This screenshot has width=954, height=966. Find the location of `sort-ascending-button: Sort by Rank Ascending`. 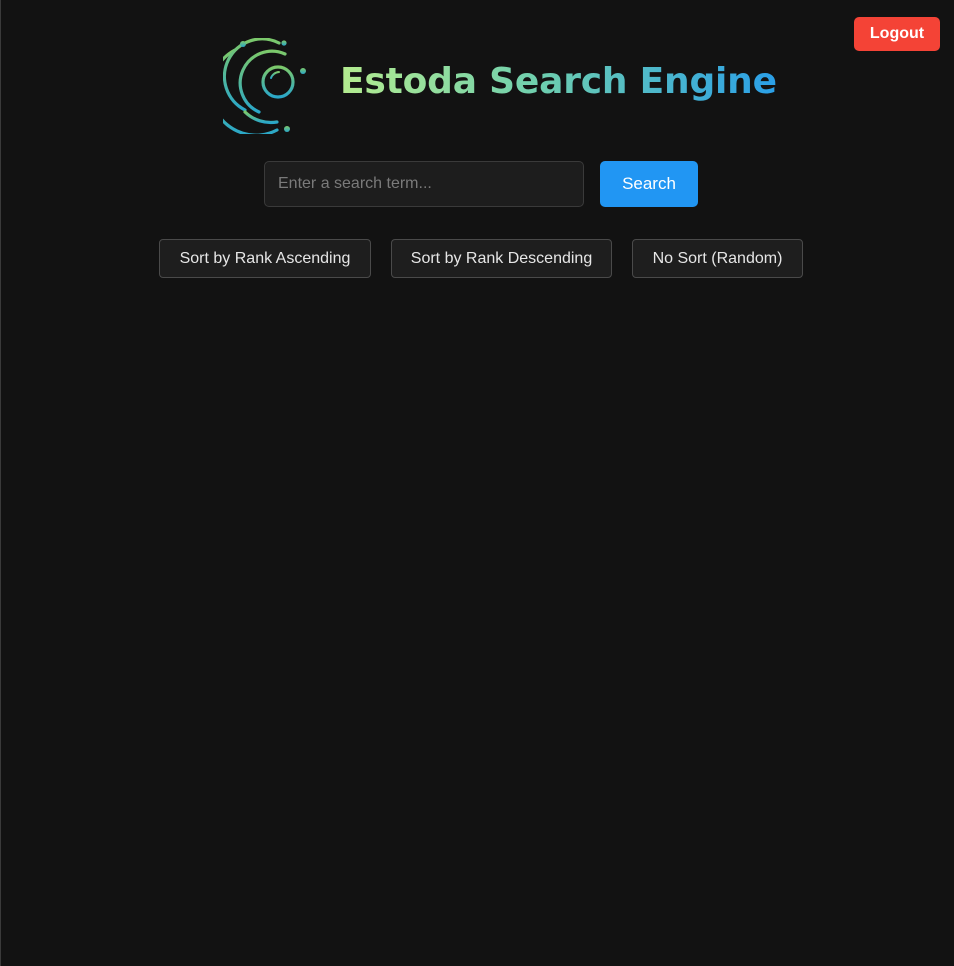

sort-ascending-button: Sort by Rank Ascending is located at coordinates (265, 258).